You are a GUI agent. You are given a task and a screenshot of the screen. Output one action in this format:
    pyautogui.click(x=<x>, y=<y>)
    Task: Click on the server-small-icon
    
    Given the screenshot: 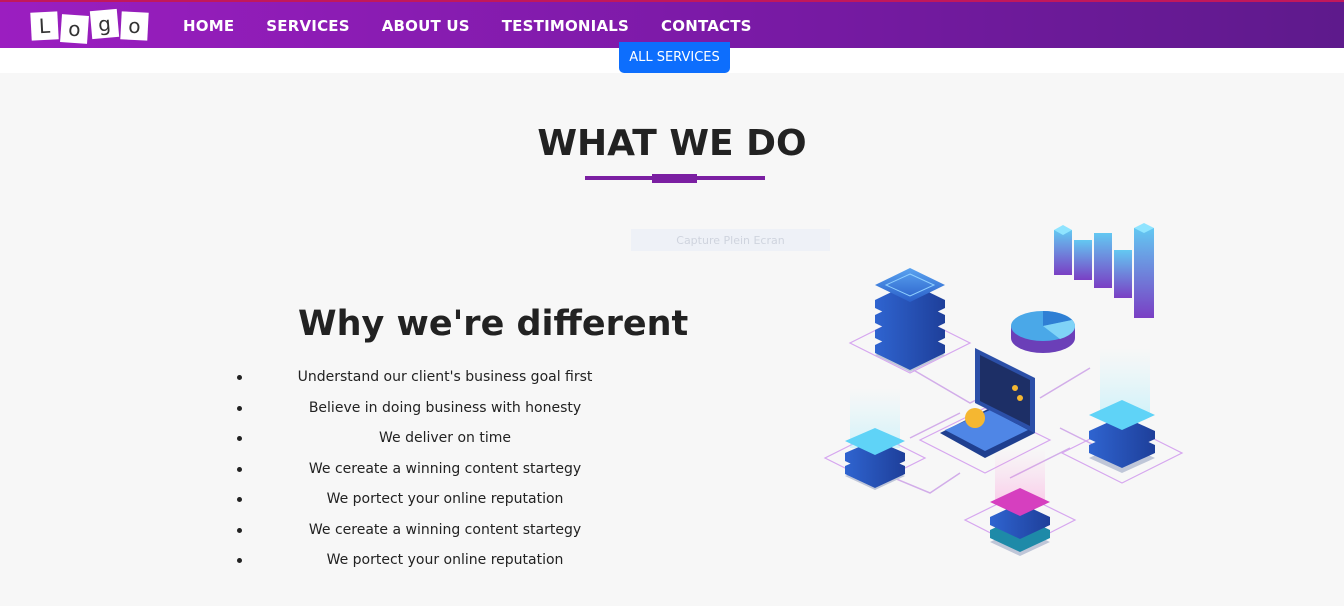 What is the action you would take?
    pyautogui.click(x=875, y=439)
    